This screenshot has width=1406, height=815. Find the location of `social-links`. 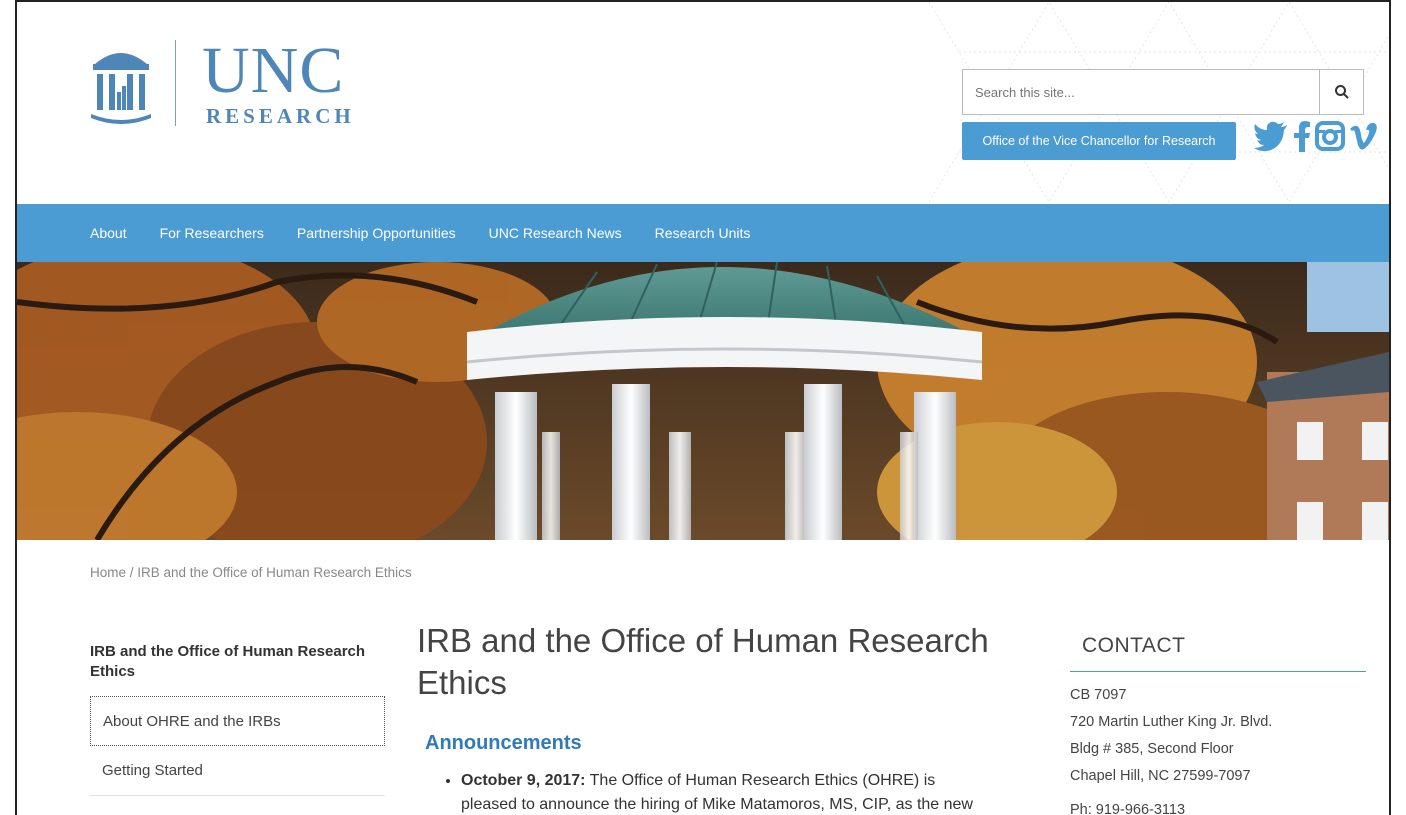

social-links is located at coordinates (1315, 136).